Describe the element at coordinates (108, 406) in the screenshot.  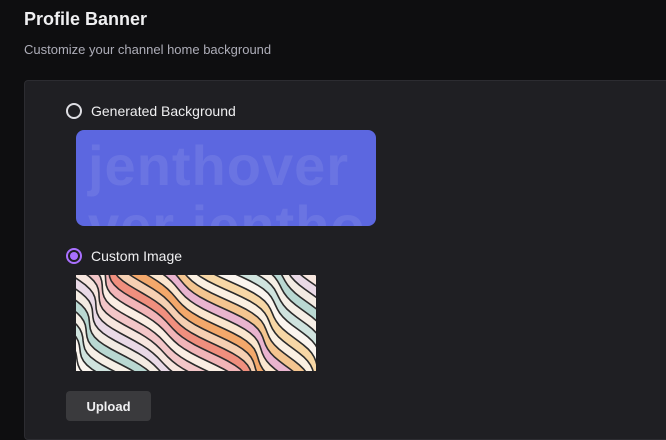
I see `upload-button: Upload` at that location.